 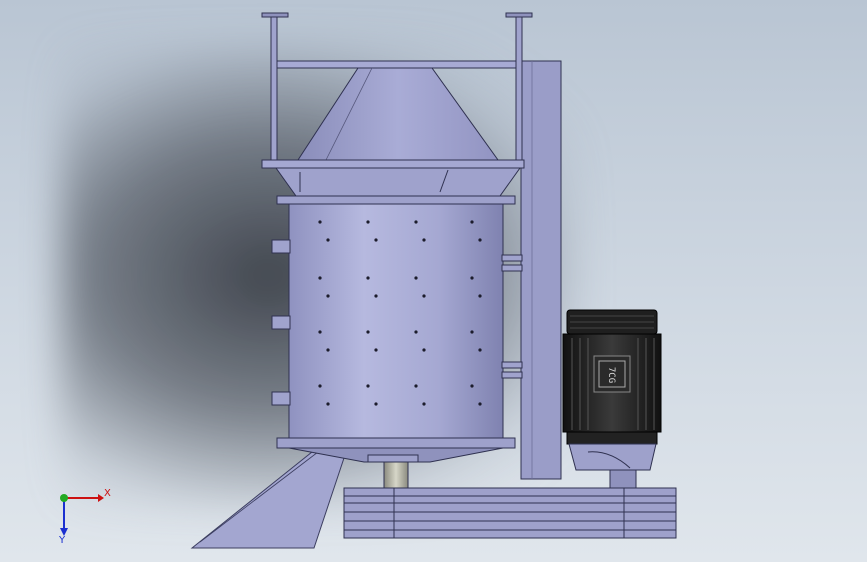 What do you see at coordinates (612, 399) in the screenshot?
I see `drive-motor: 7CG` at bounding box center [612, 399].